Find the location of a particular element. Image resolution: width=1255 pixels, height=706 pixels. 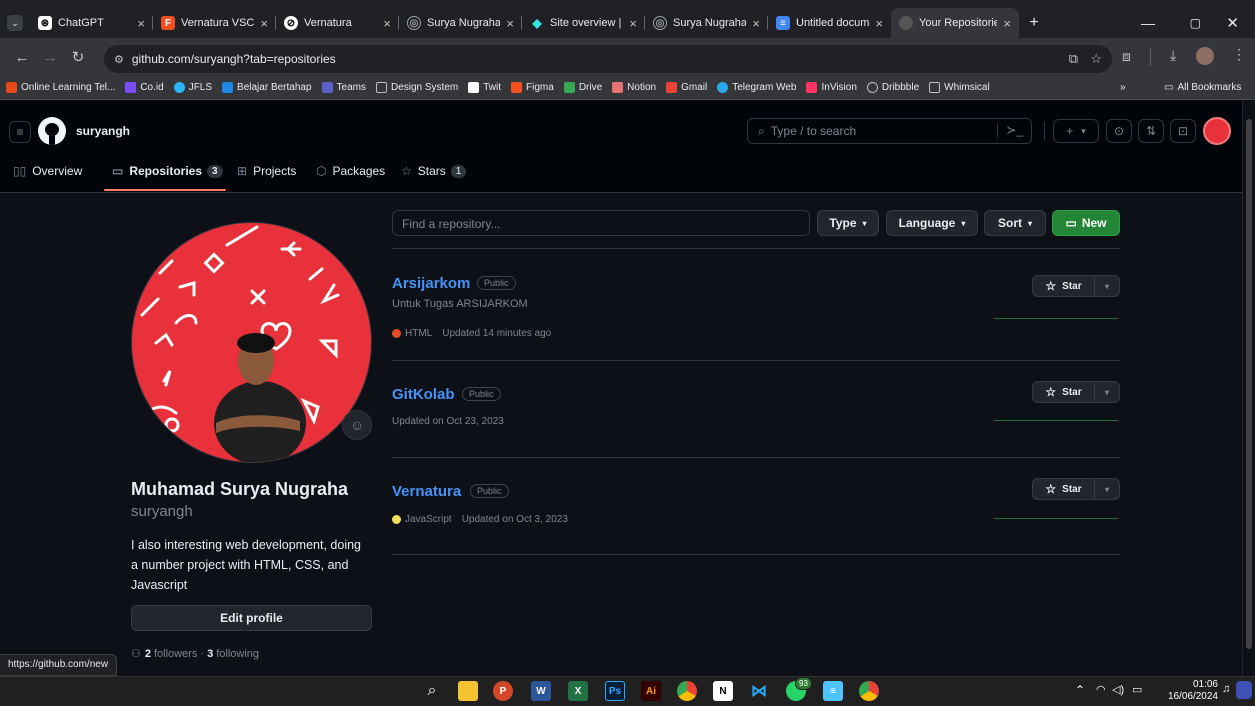

bookmark-item: Teams is located at coordinates (343, 87).